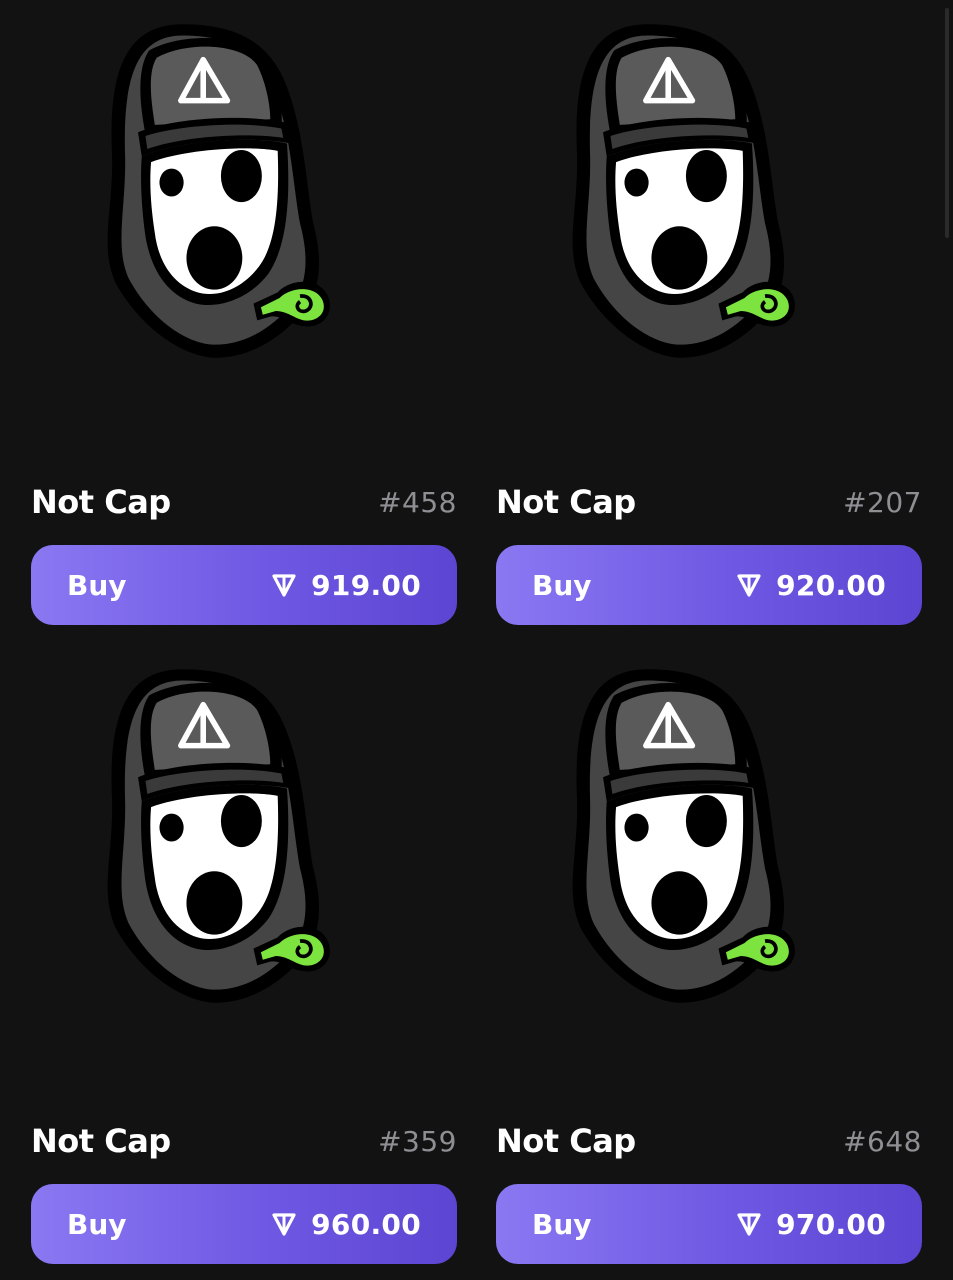 The width and height of the screenshot is (953, 1280). Describe the element at coordinates (244, 1224) in the screenshot. I see `buy-button: Buy 960.00` at that location.